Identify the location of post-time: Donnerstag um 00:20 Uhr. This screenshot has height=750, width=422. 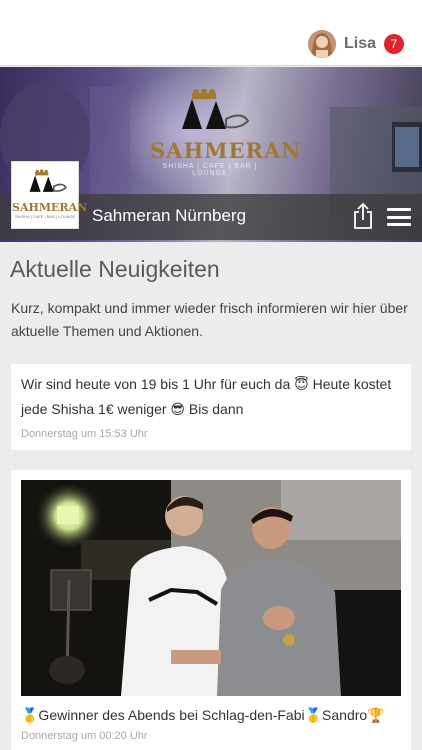
(84, 736).